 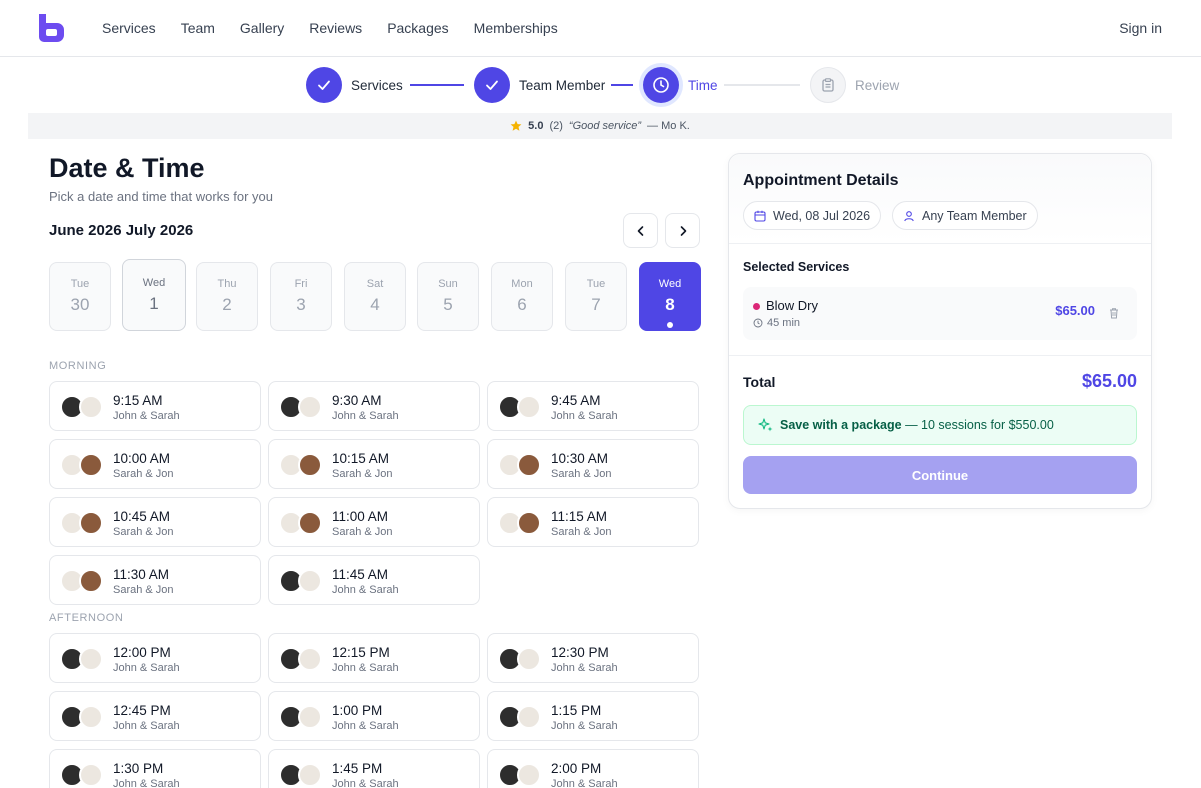 I want to click on slot-time: 12:15 PM, so click(x=361, y=652).